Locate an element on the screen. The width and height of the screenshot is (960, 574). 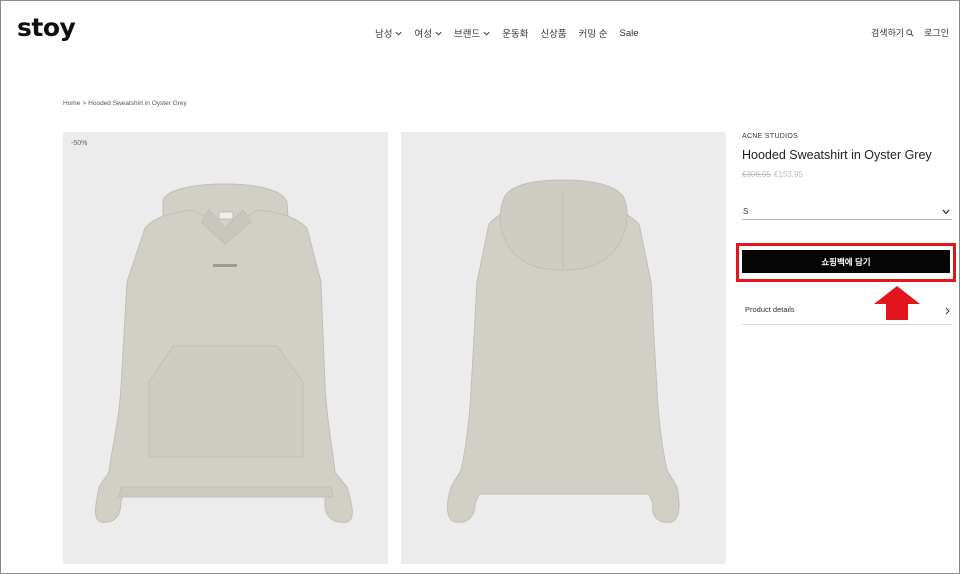
highlight-box: 쇼핑백에 담기 is located at coordinates (846, 262).